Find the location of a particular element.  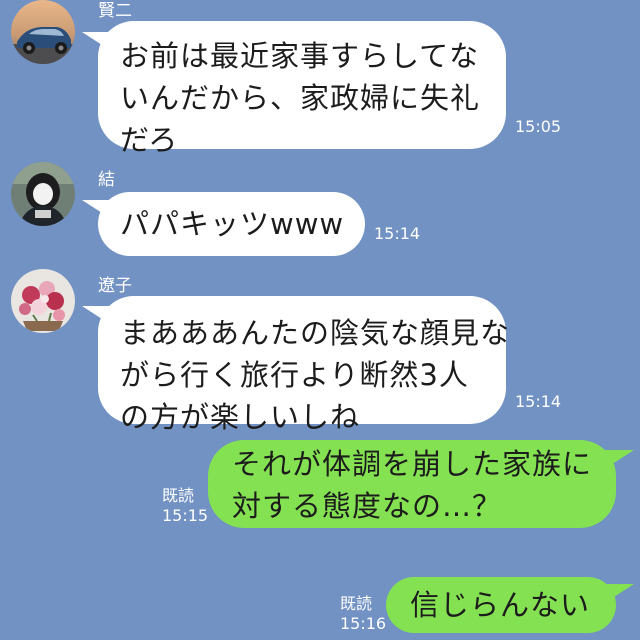

read-receipt: 既読 15:15 is located at coordinates (185, 506).